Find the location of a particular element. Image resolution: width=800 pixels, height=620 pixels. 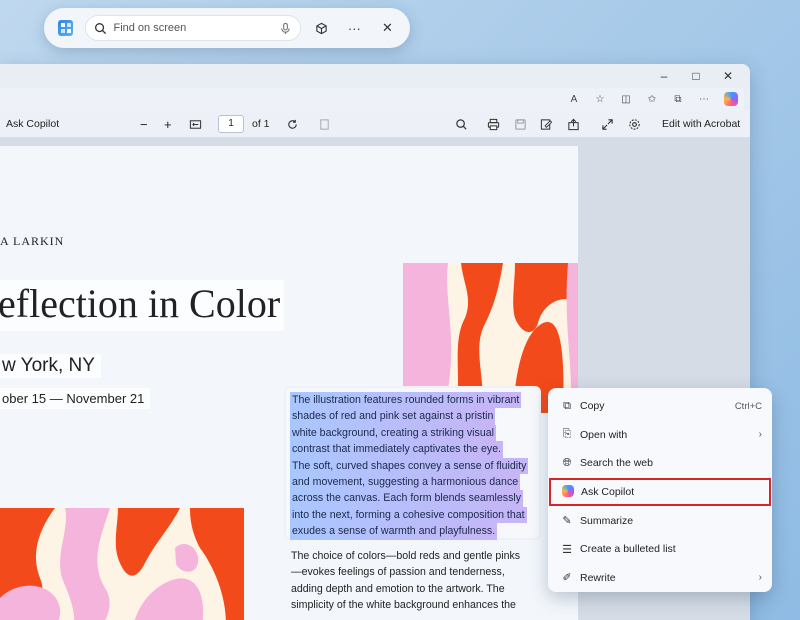

save-button is located at coordinates (520, 124).